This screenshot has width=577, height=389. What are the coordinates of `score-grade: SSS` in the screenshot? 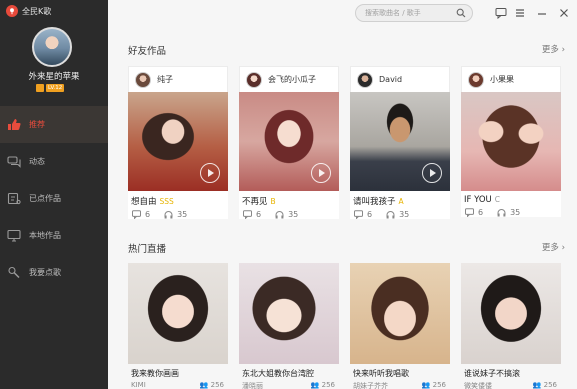 It's located at (166, 201).